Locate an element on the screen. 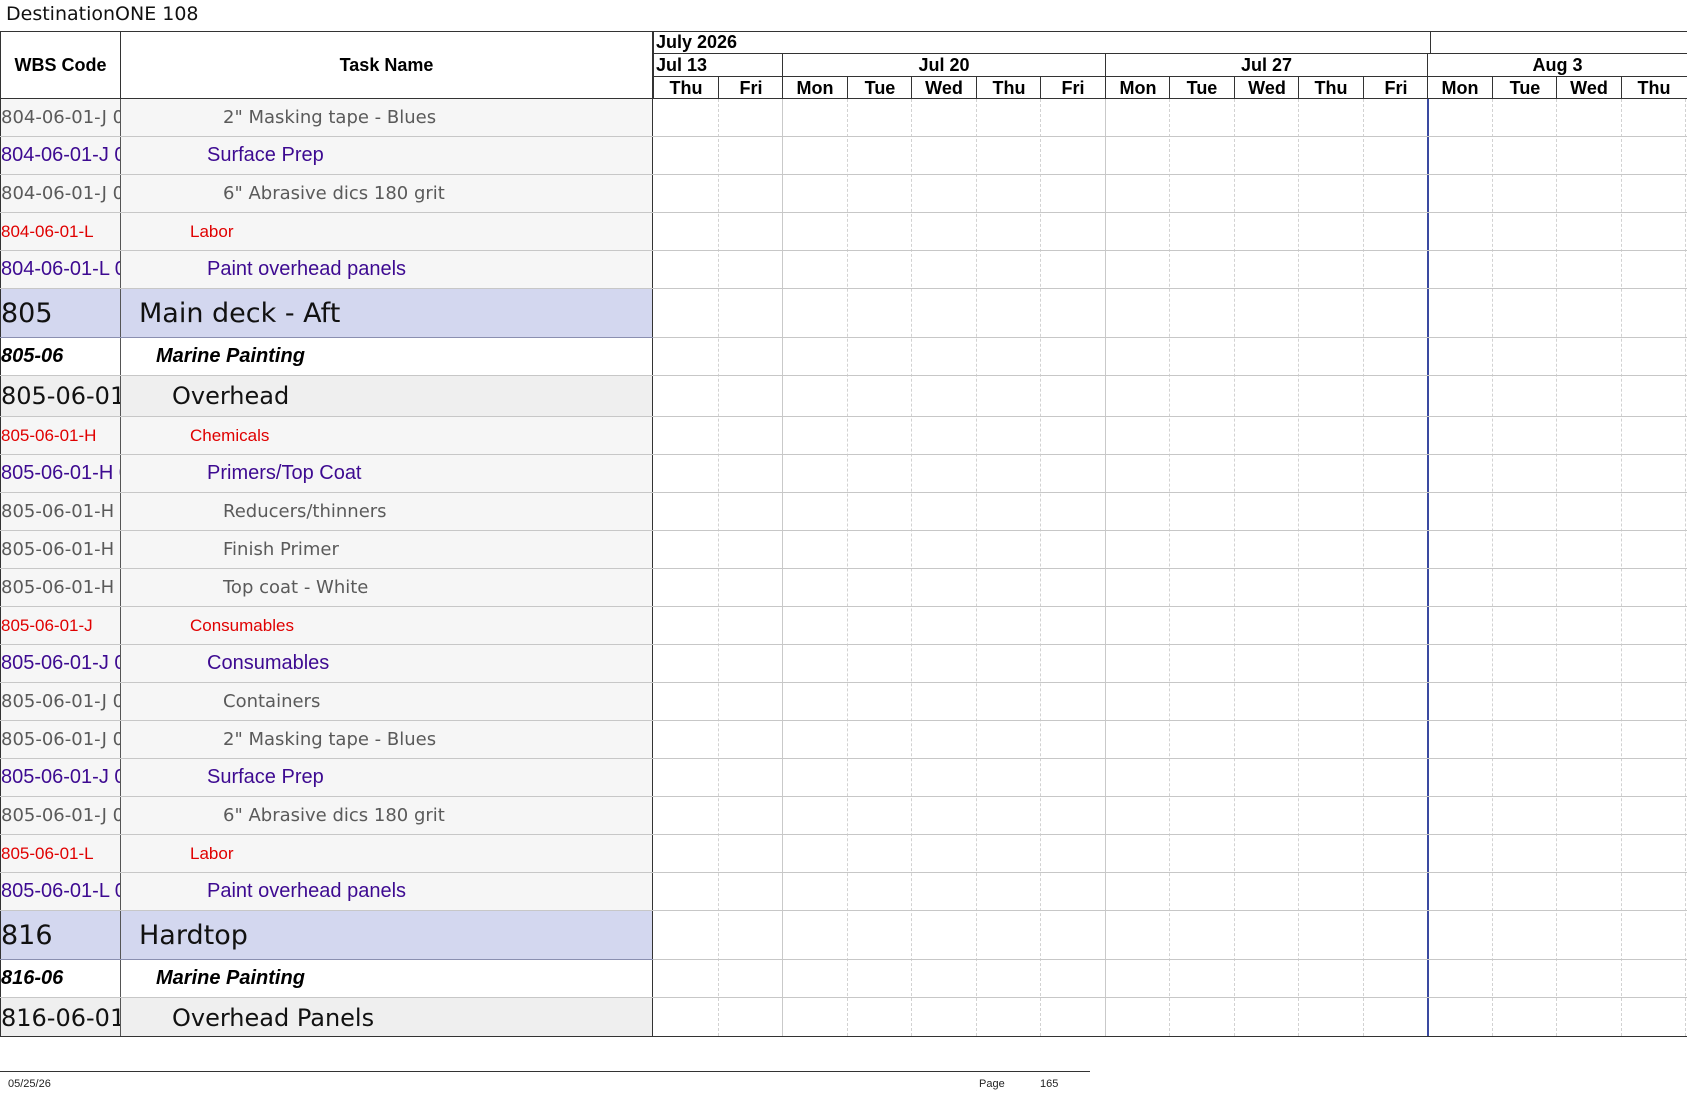  task-name-column-header: Task Name is located at coordinates (387, 65).